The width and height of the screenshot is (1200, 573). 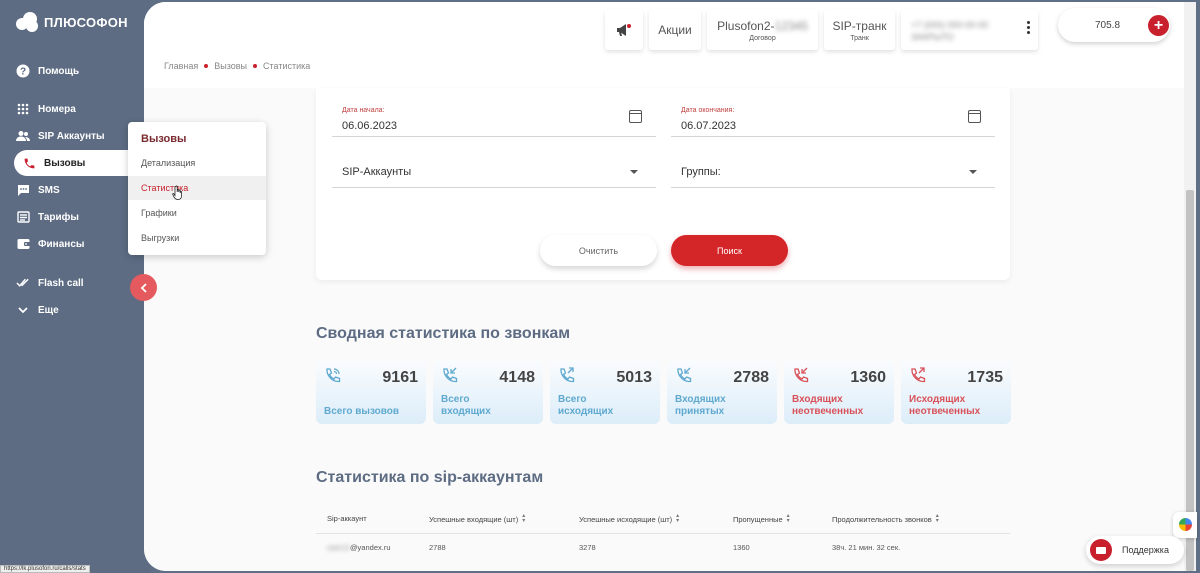 I want to click on column-header-incoming: Успешные входящие (шт) ▴ ▾, so click(x=477, y=518).